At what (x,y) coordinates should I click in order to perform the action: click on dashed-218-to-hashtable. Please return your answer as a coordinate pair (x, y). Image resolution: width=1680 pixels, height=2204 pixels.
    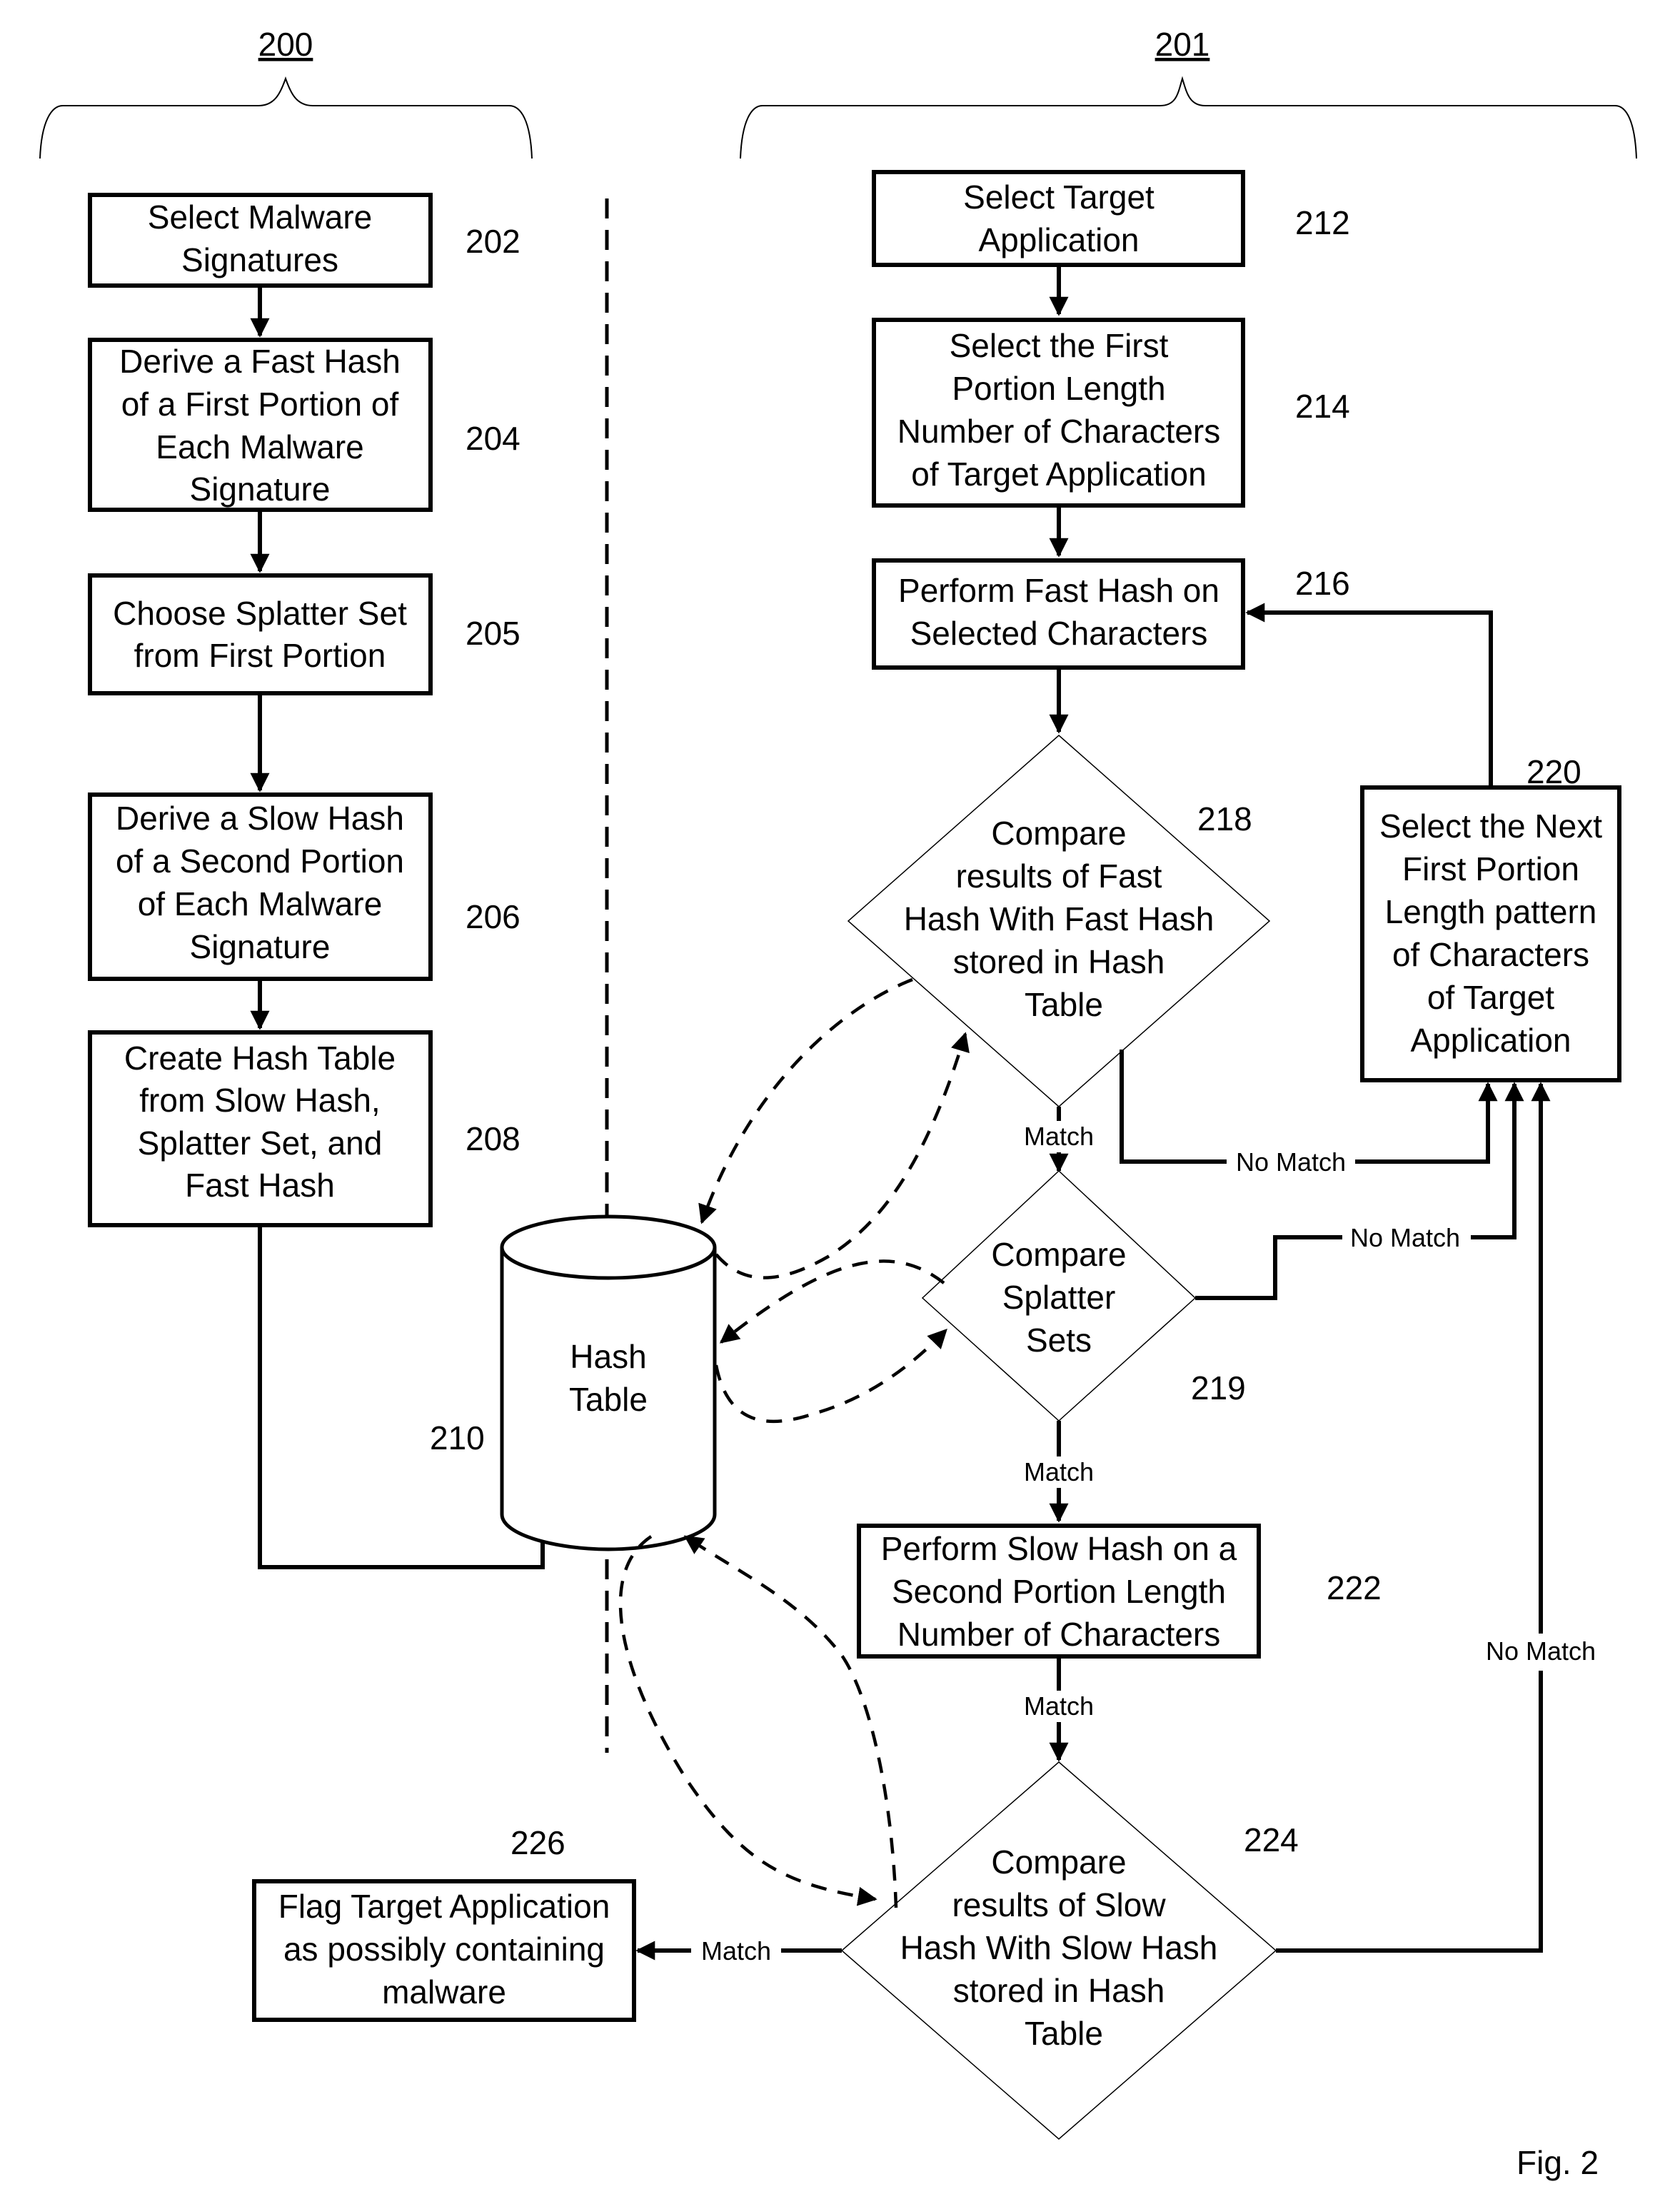
    Looking at the image, I should click on (805, 1100).